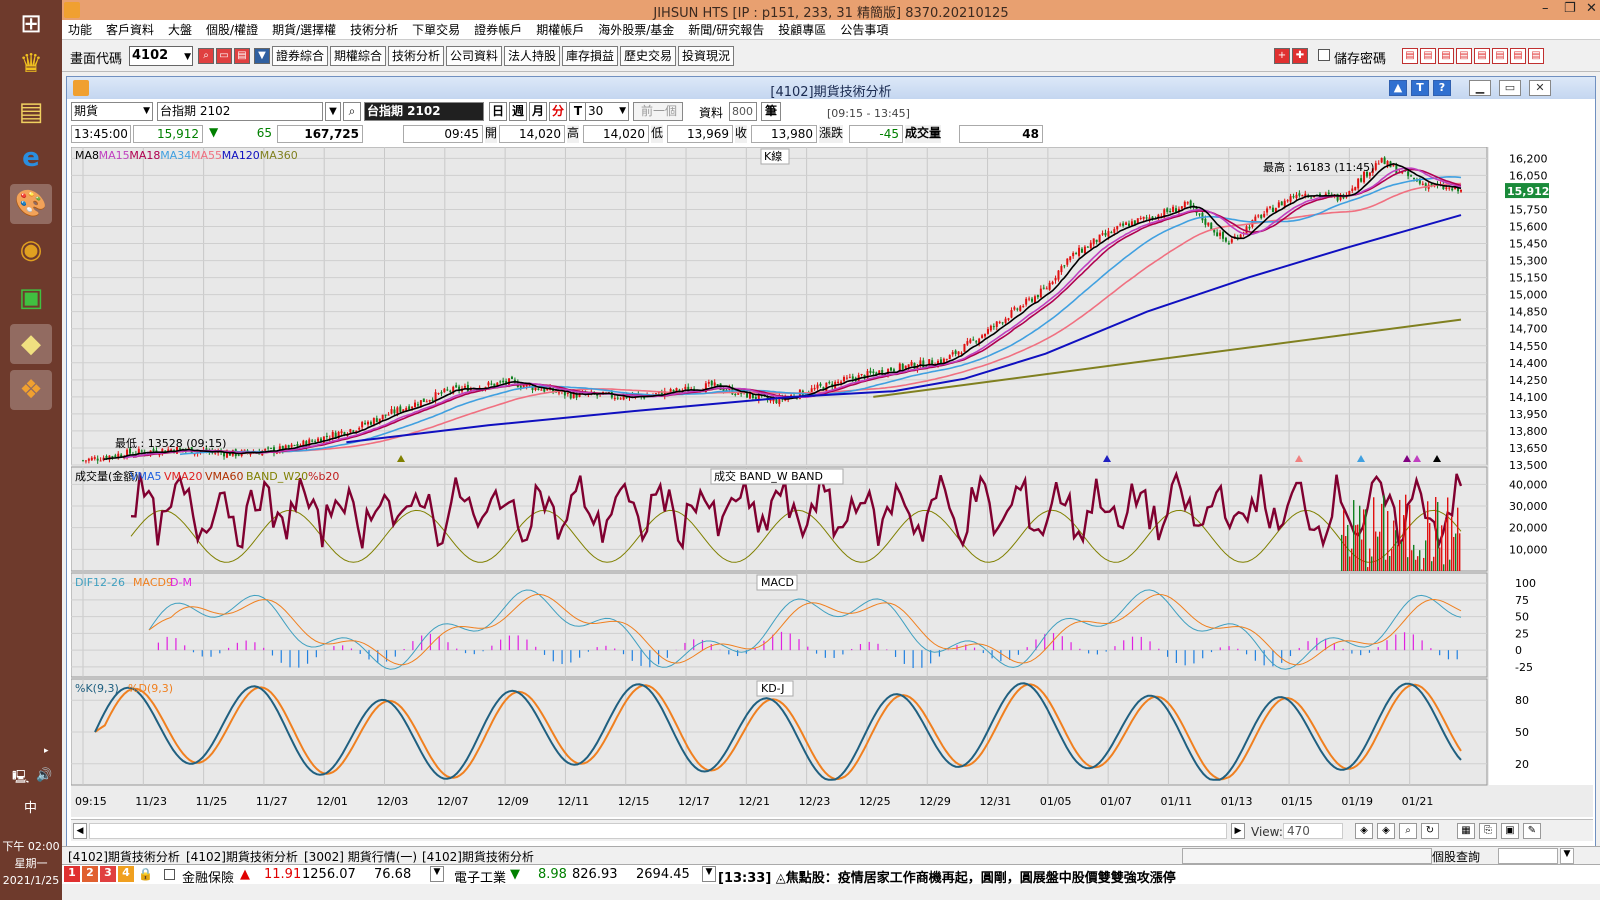 This screenshot has width=1600, height=900. What do you see at coordinates (1324, 55) in the screenshot?
I see `save-password-checkbox` at bounding box center [1324, 55].